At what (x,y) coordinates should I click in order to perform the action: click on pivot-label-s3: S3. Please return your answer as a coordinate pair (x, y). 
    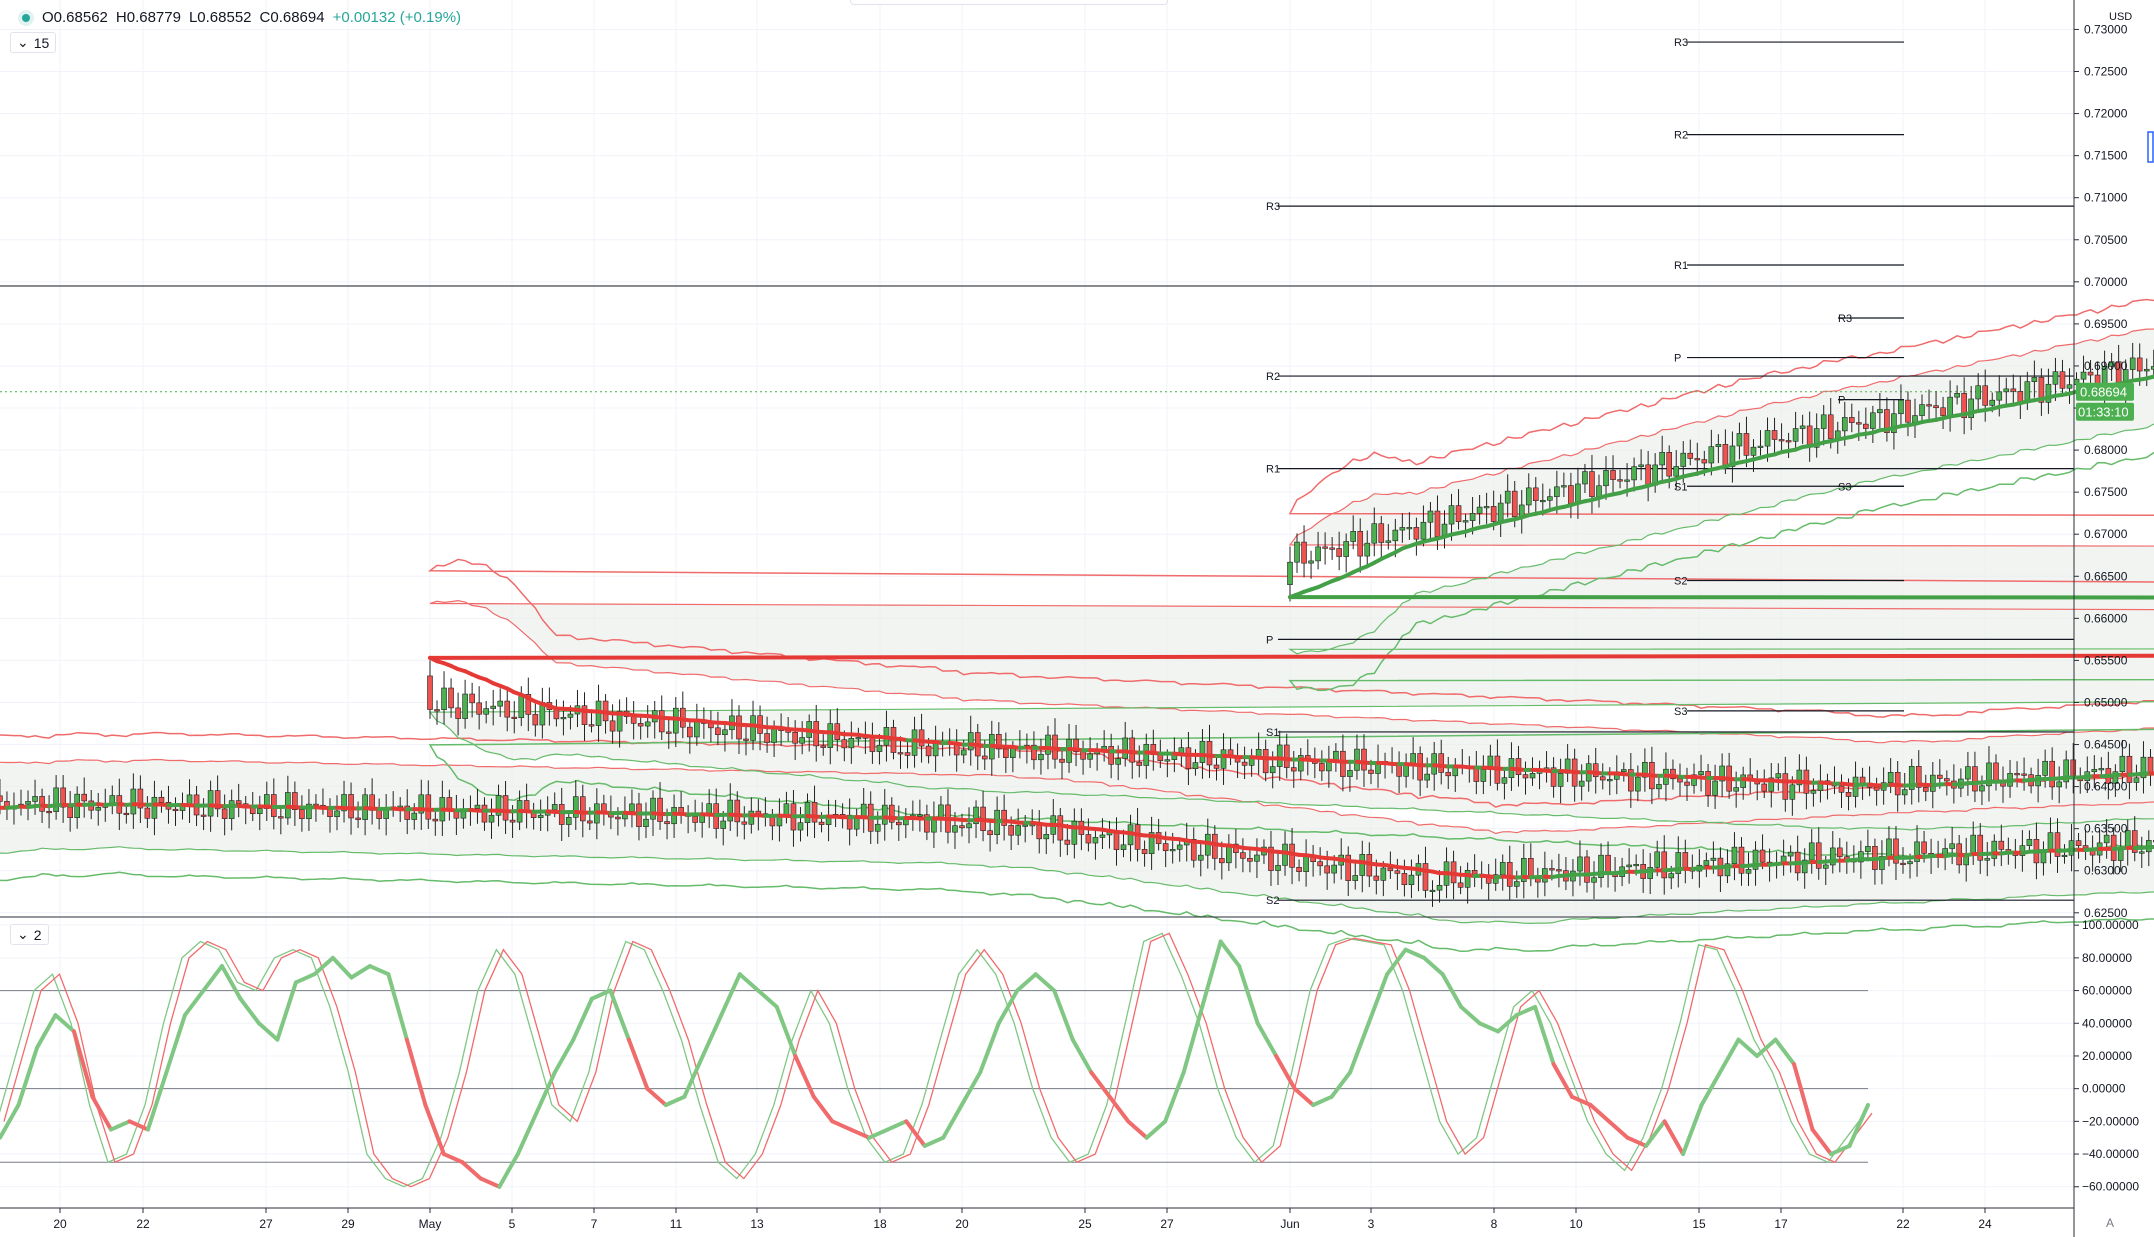
    Looking at the image, I should click on (1680, 712).